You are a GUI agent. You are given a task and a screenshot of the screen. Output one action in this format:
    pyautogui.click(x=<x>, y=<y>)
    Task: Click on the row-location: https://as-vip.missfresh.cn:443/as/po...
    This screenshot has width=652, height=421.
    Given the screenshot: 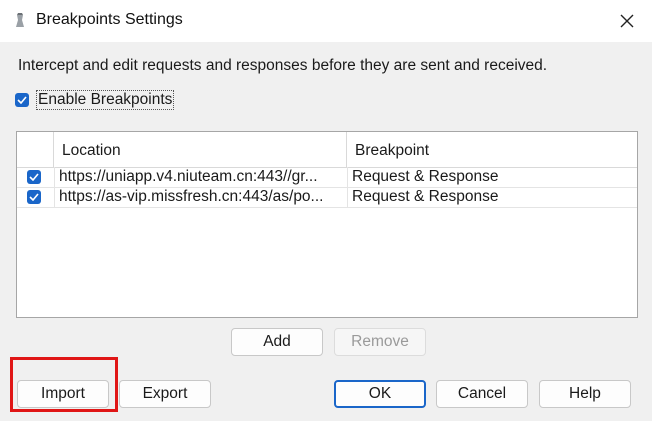 What is the action you would take?
    pyautogui.click(x=191, y=196)
    